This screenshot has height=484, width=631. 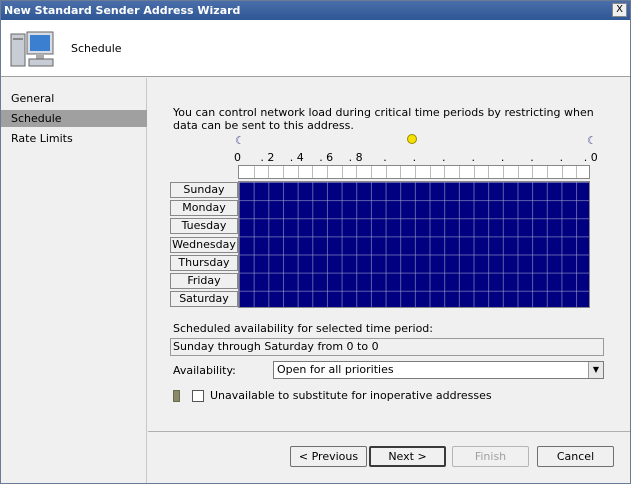 I want to click on day-button-tuesday: Tuesday, so click(x=204, y=226).